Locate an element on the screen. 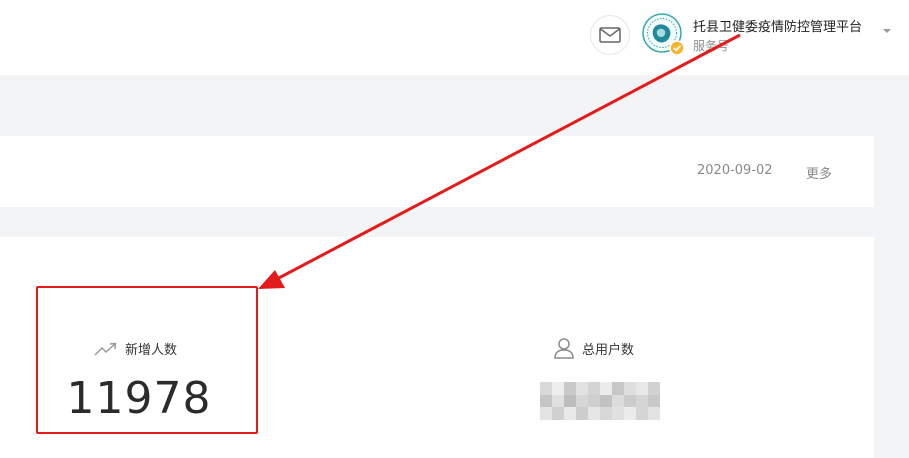 This screenshot has width=909, height=458. account-type: 服务号 is located at coordinates (711, 46).